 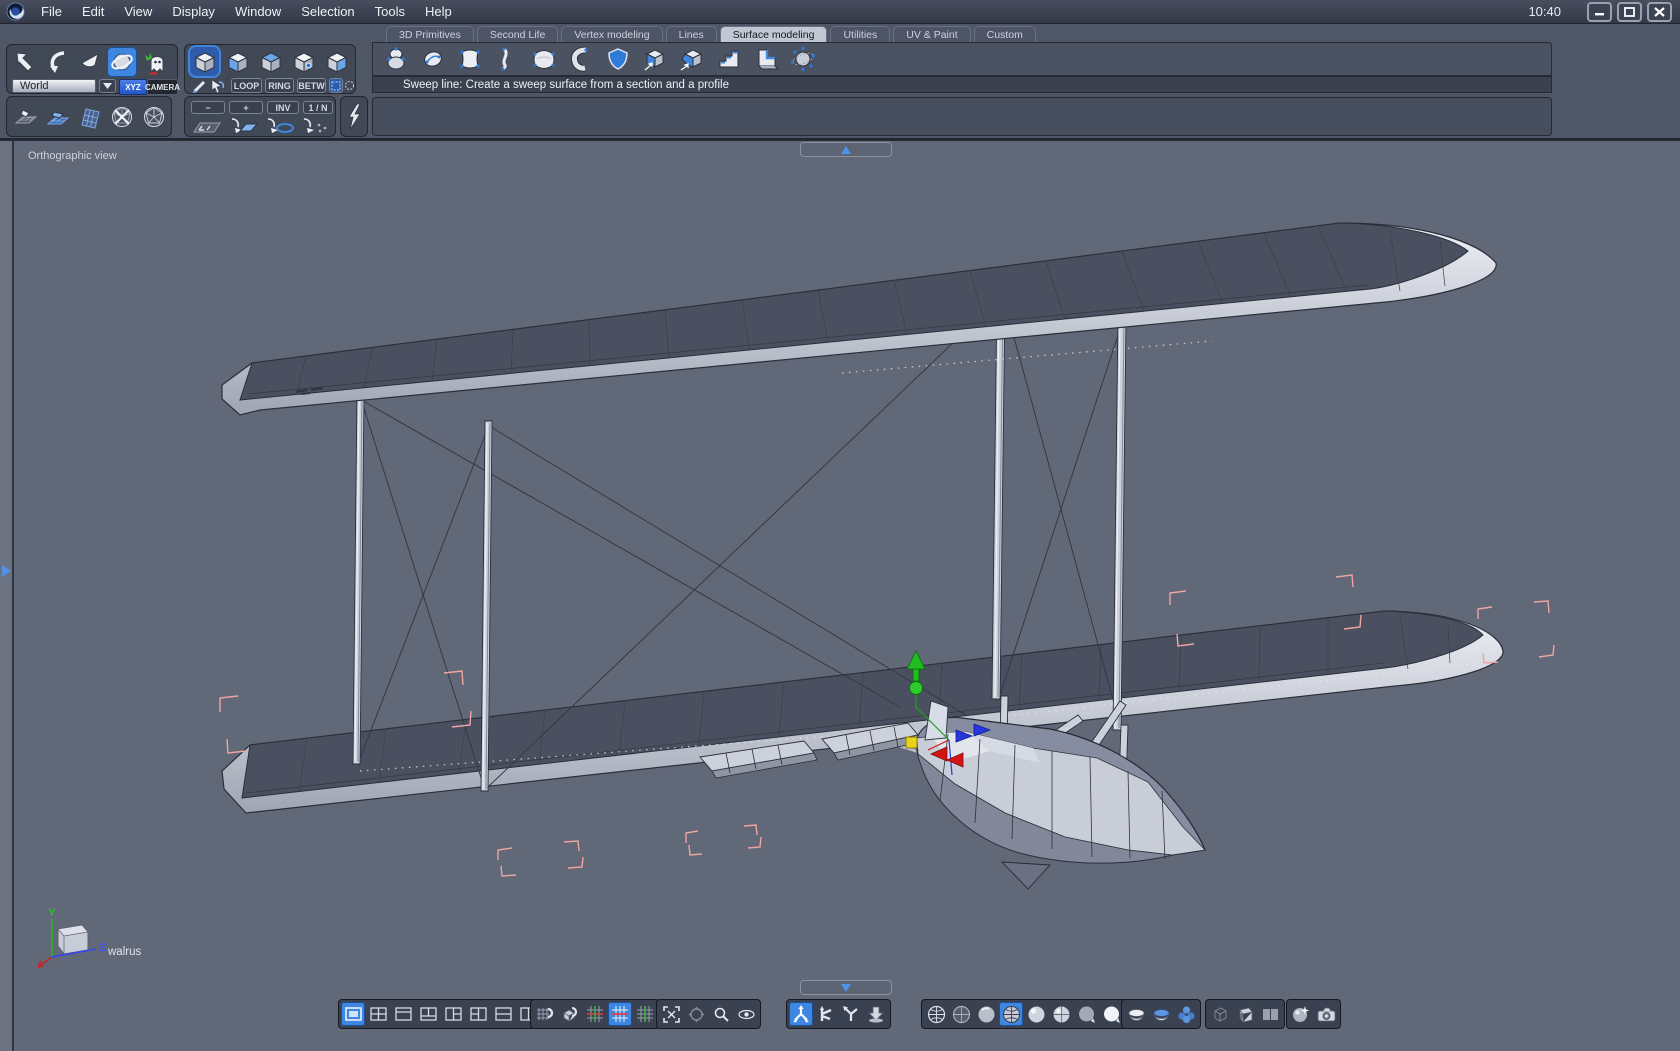 I want to click on layout-single-view-button, so click(x=353, y=1014).